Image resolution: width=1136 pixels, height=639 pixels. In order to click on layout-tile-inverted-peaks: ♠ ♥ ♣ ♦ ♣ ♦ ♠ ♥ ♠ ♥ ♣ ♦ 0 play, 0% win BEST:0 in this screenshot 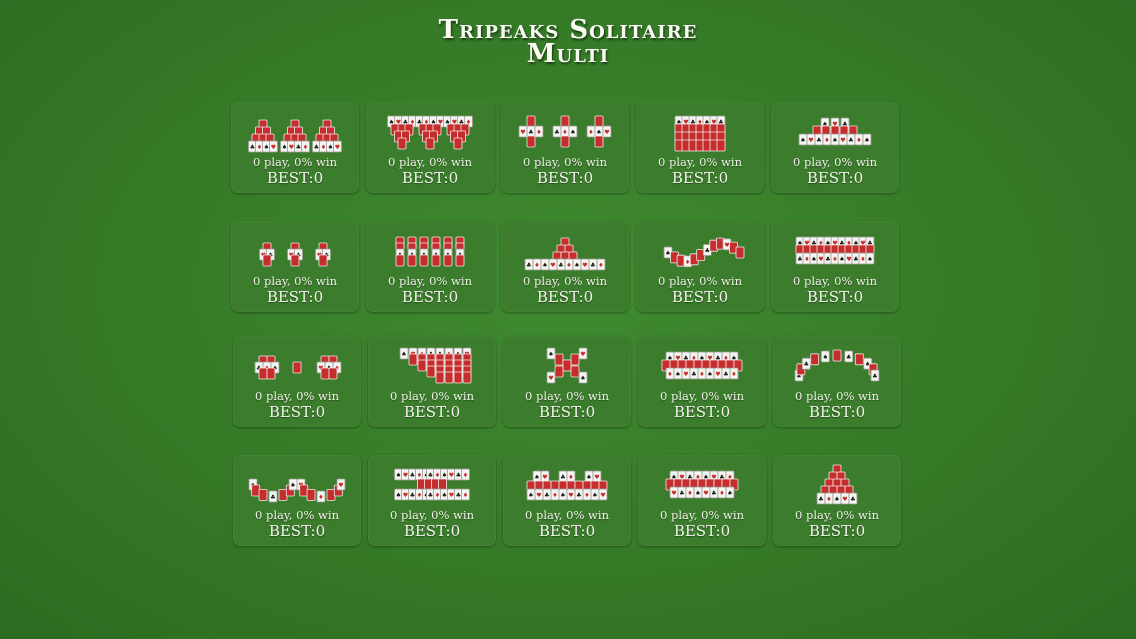, I will do `click(430, 147)`.